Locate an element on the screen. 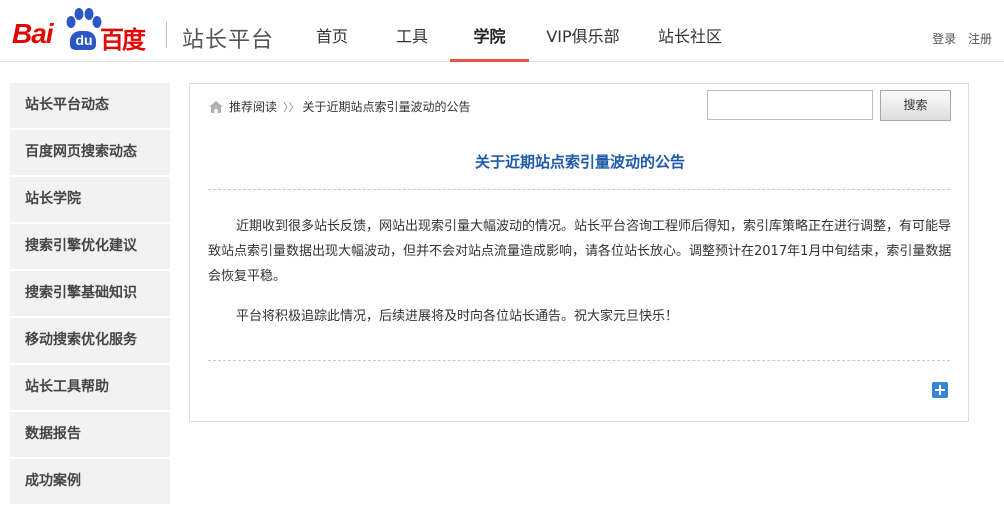 The width and height of the screenshot is (1004, 508). breadcrumb: 推荐阅读 〉〉 关于近期站点索引量波动的公告 is located at coordinates (339, 106).